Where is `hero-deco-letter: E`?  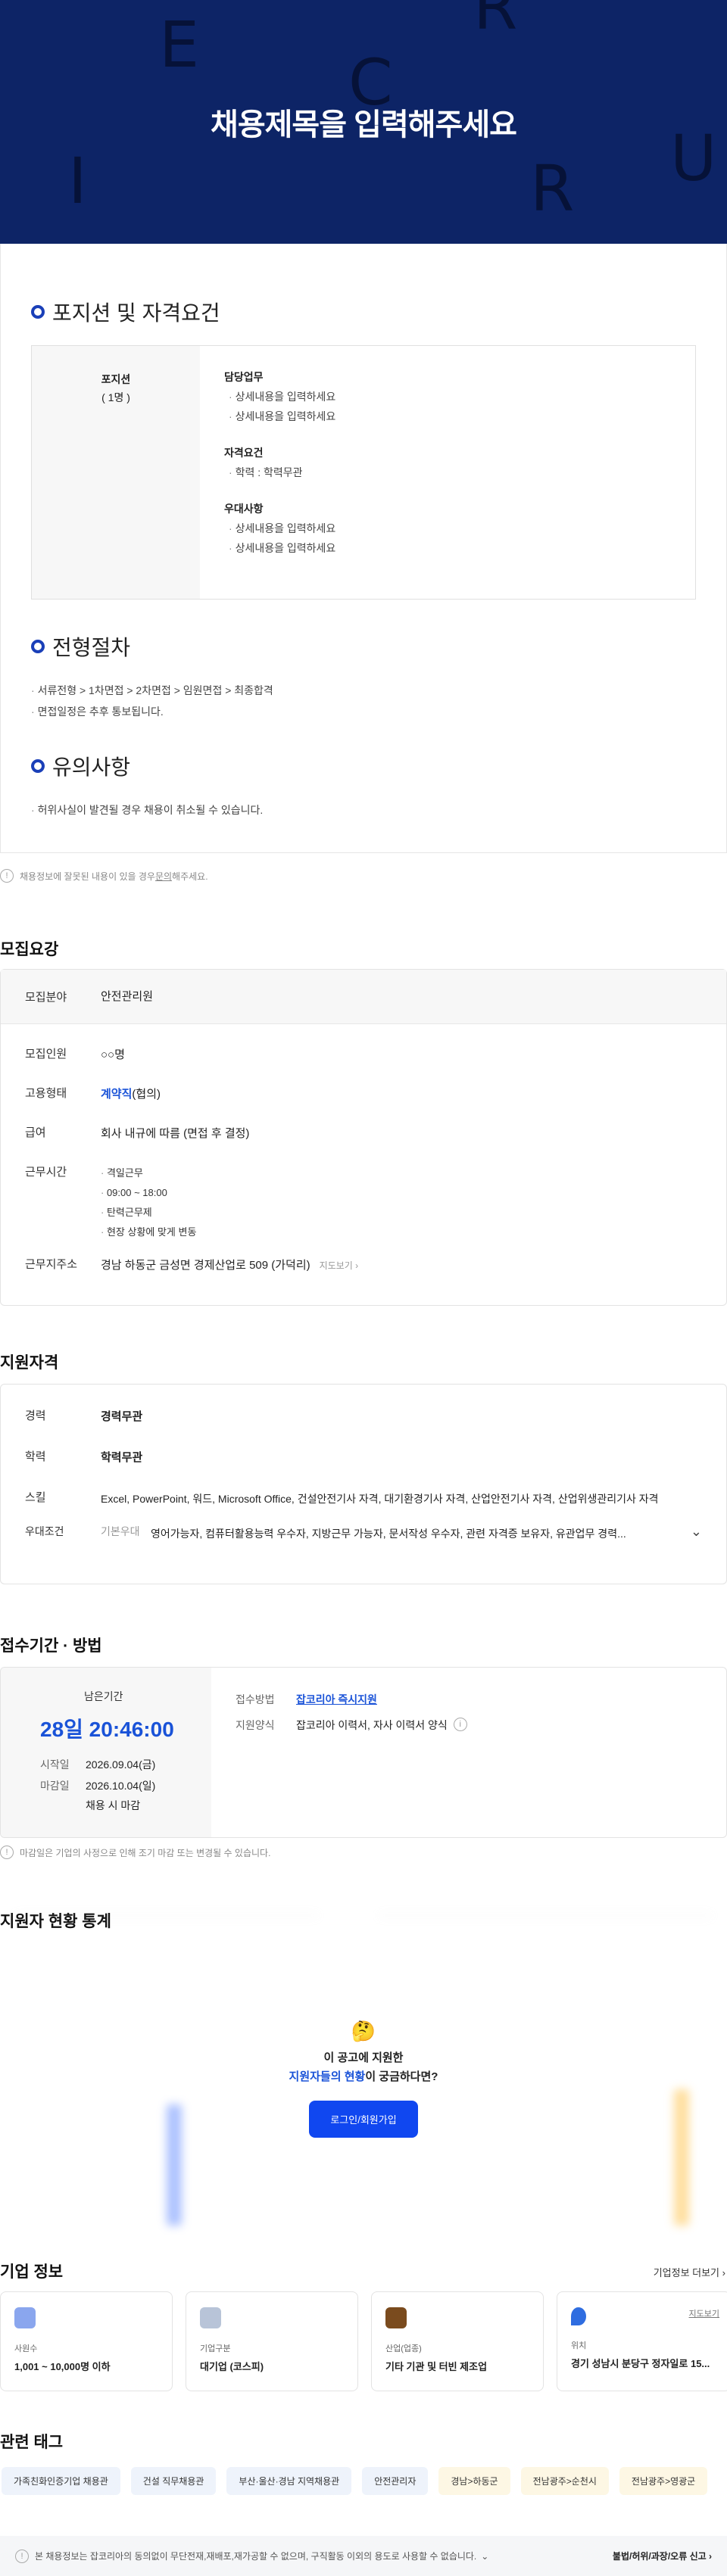
hero-deco-letter: E is located at coordinates (179, 45).